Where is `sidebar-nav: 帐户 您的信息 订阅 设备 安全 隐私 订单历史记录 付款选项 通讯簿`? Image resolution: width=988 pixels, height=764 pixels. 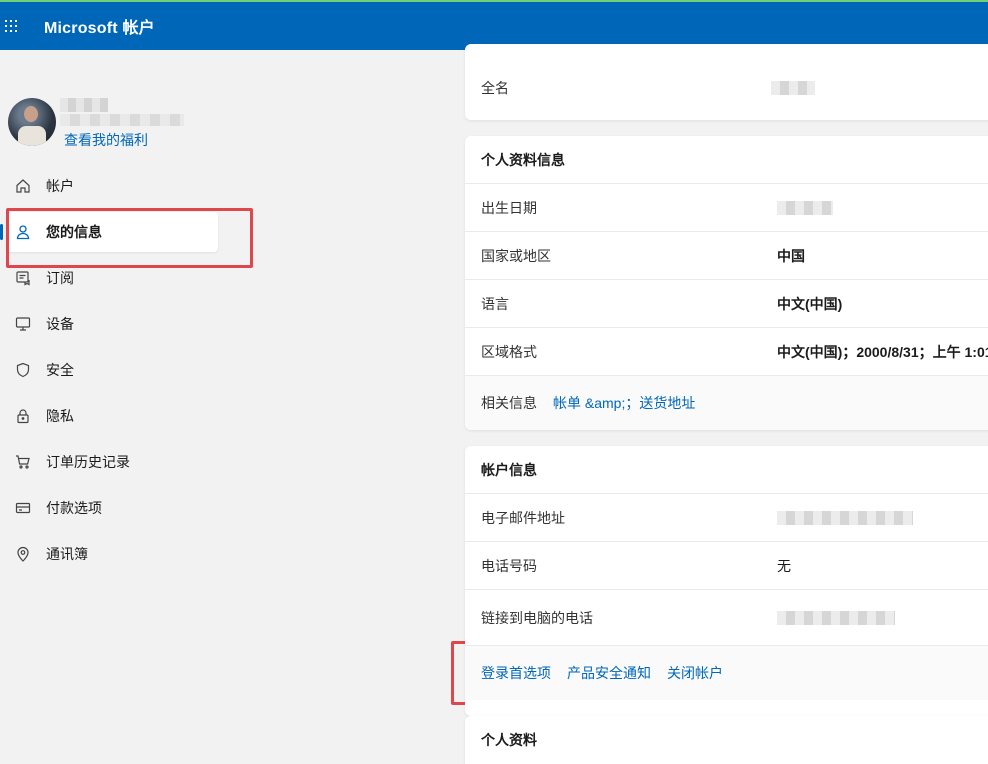
sidebar-nav: 帐户 您的信息 订阅 设备 安全 隐私 订单历史记录 付款选项 通讯簿 is located at coordinates (109, 373).